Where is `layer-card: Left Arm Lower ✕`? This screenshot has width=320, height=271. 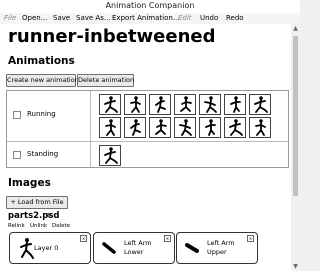 layer-card: Left Arm Lower ✕ is located at coordinates (134, 248).